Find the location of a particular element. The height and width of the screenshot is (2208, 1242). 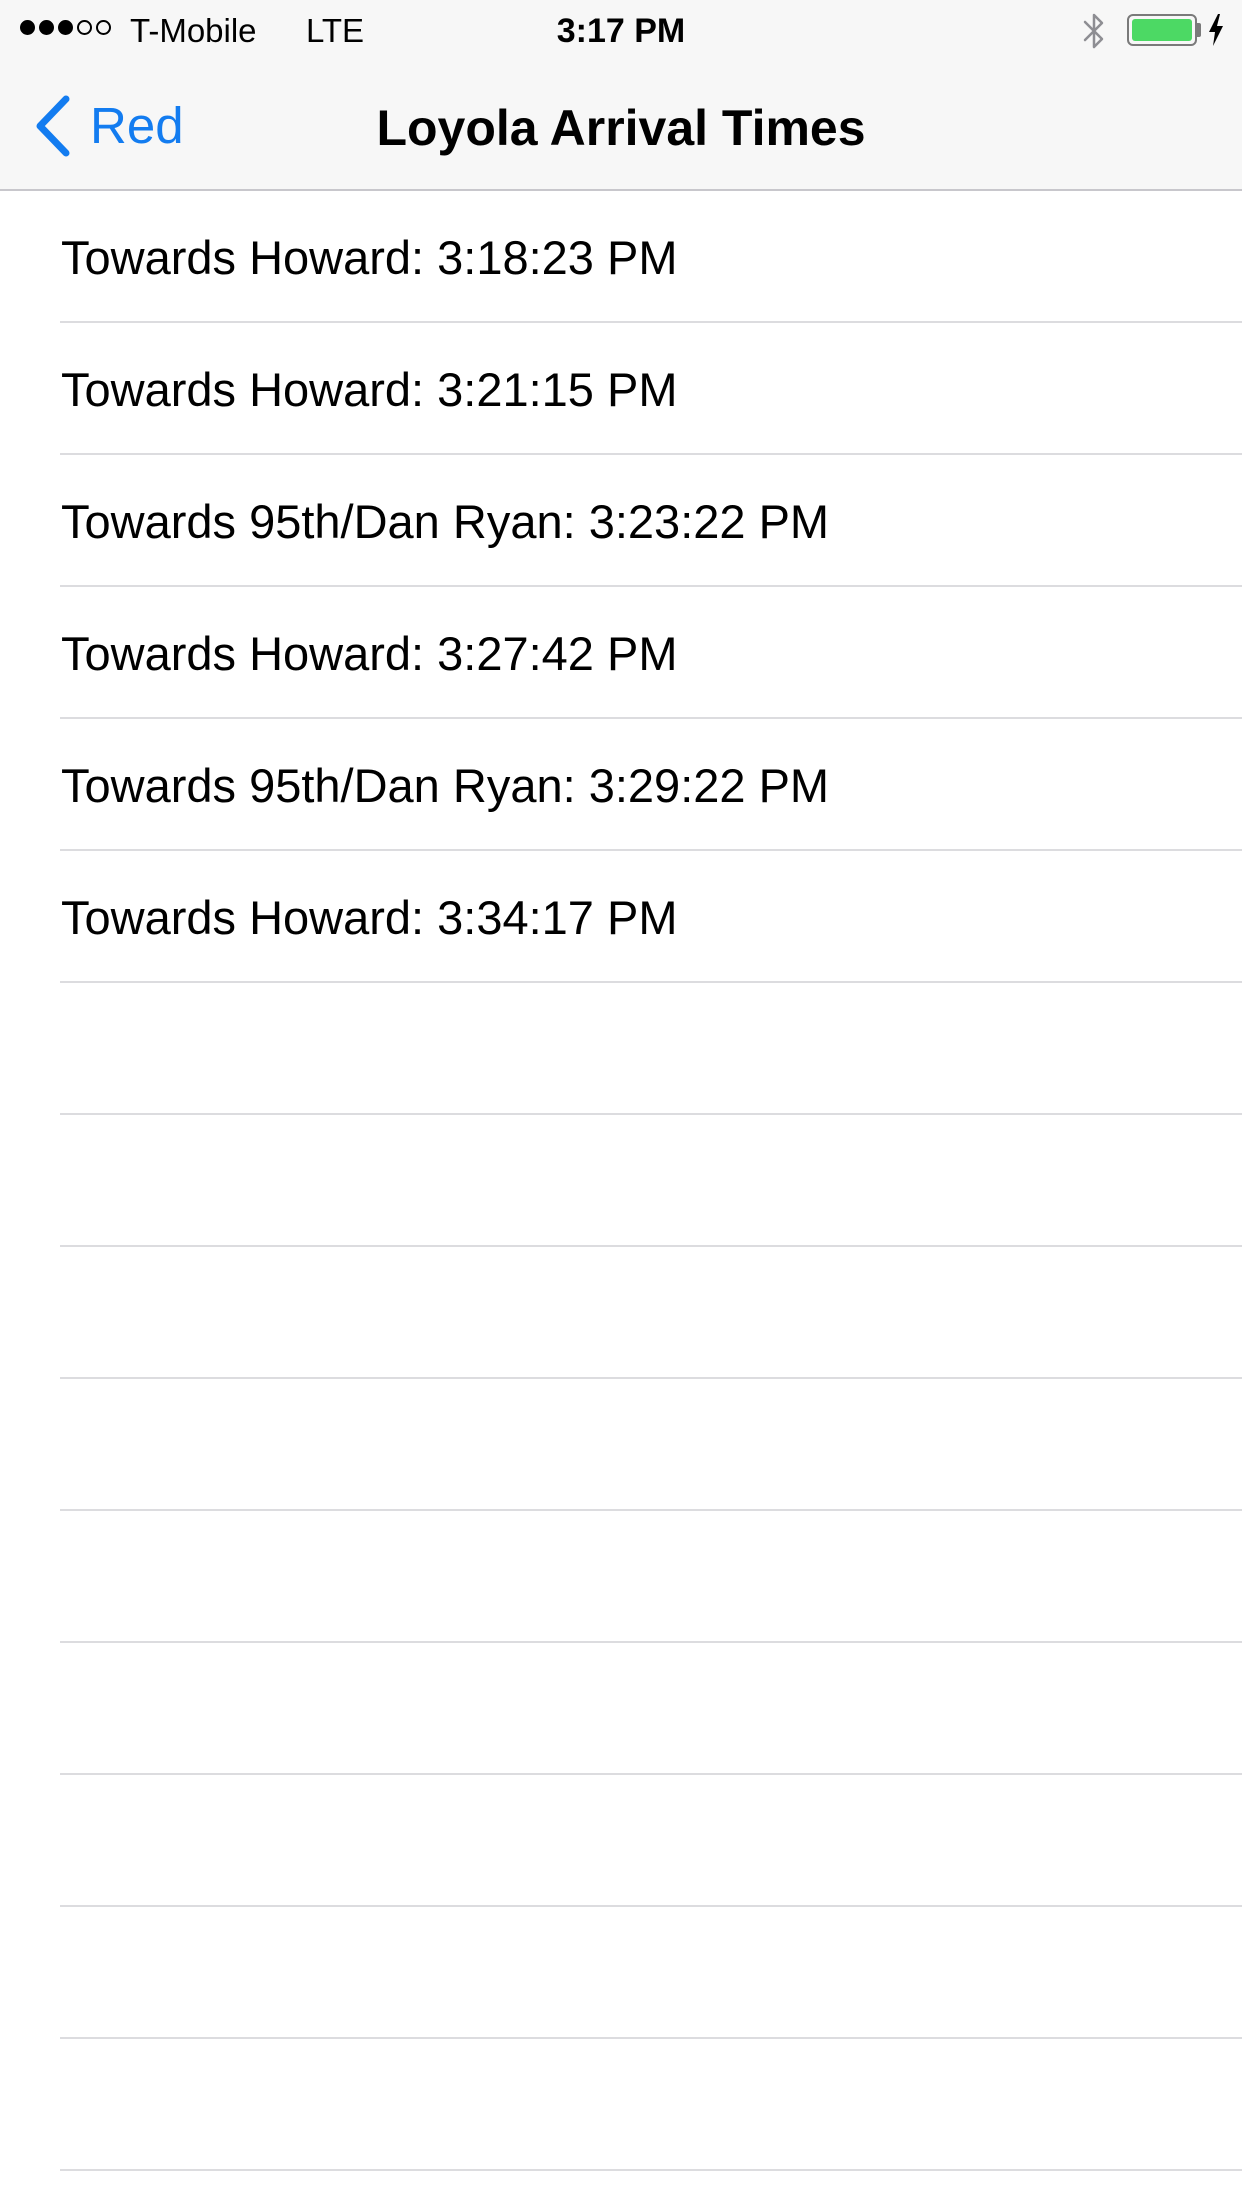

page-title: Loyola Arrival Times is located at coordinates (621, 128).